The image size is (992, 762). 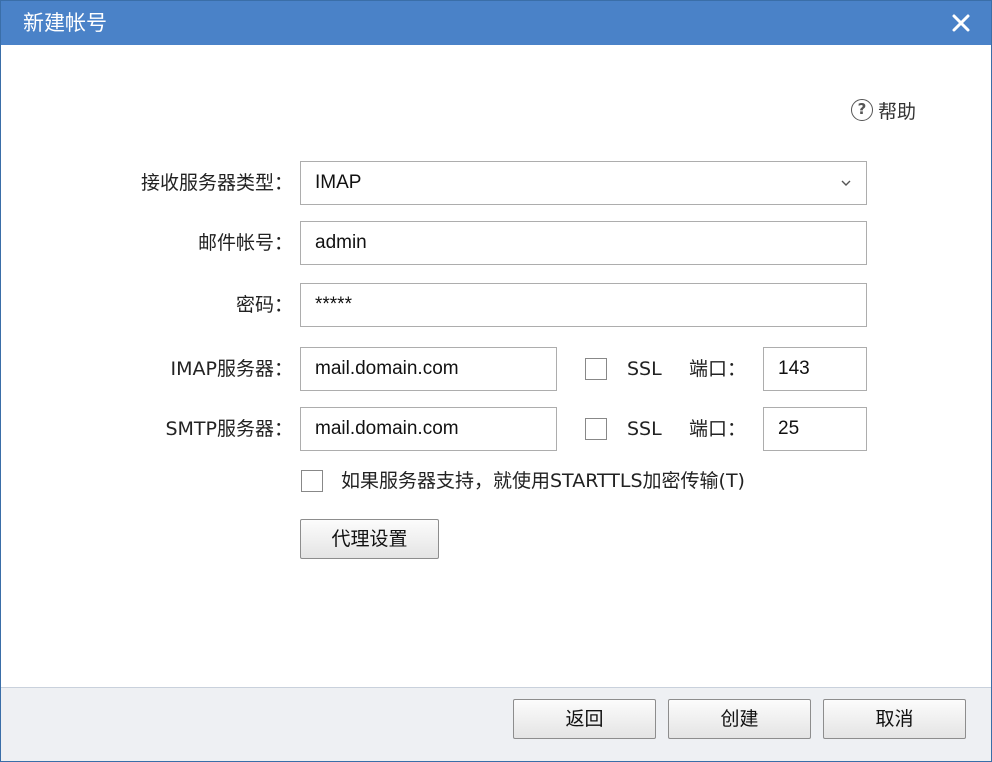 What do you see at coordinates (583, 305) in the screenshot?
I see `password-input: *****` at bounding box center [583, 305].